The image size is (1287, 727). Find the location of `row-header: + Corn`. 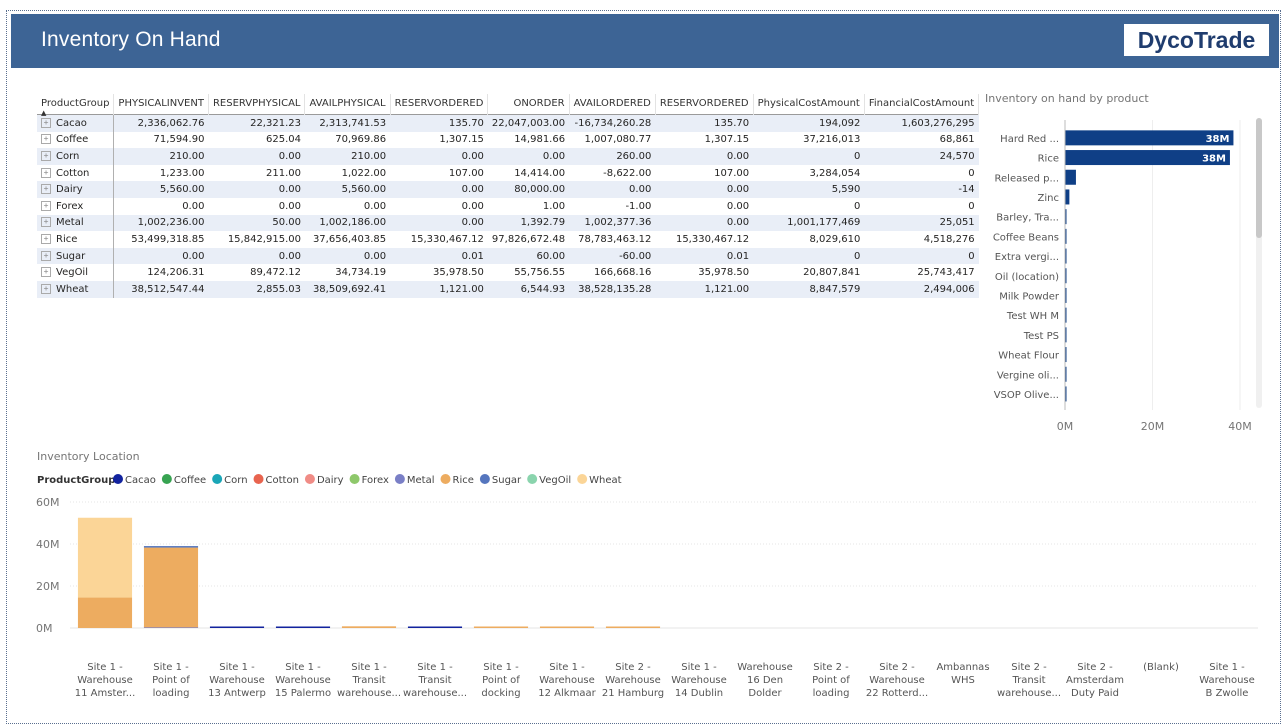

row-header: + Corn is located at coordinates (76, 156).